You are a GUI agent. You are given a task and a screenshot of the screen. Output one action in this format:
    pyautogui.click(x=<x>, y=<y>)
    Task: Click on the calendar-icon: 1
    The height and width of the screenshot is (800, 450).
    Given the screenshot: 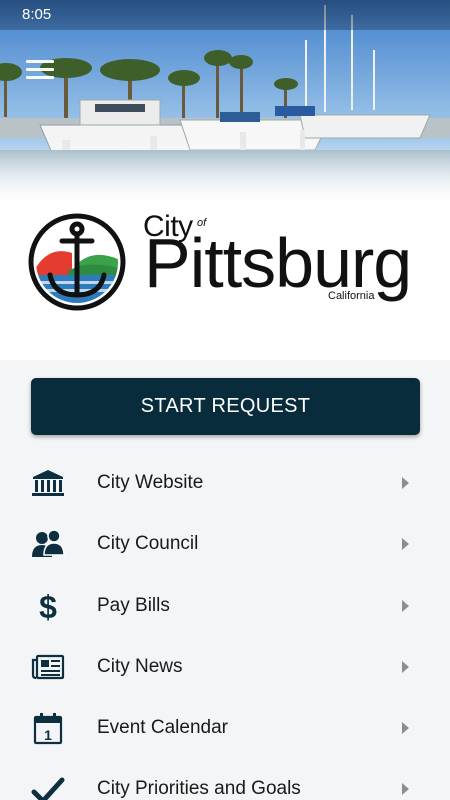 What is the action you would take?
    pyautogui.click(x=48, y=729)
    